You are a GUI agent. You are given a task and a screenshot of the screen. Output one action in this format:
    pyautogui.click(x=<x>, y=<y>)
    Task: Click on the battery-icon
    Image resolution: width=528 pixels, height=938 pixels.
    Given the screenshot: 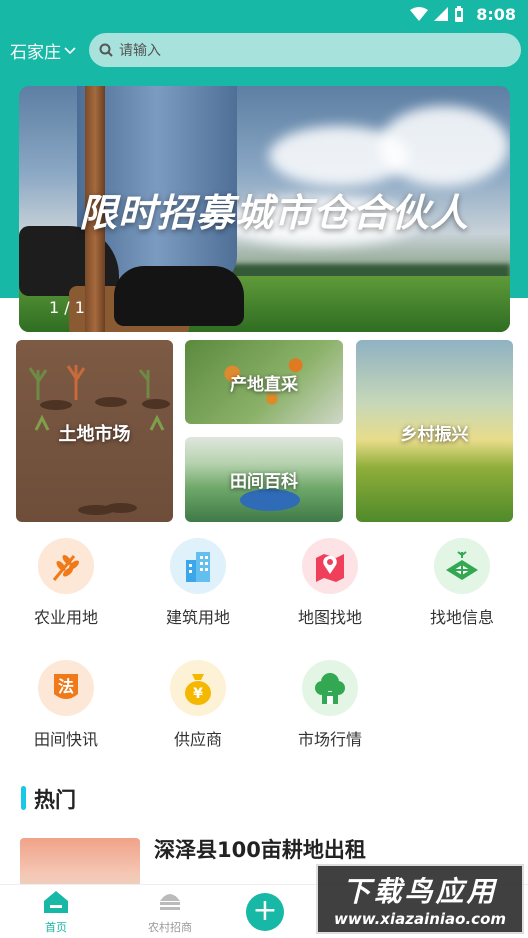 What is the action you would take?
    pyautogui.click(x=459, y=14)
    